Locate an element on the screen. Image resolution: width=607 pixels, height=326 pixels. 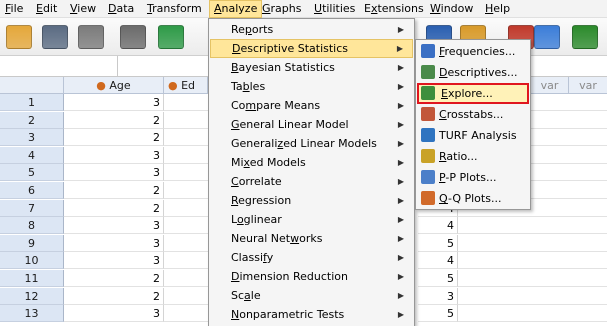
cell-reference-box is located at coordinates (59, 66).